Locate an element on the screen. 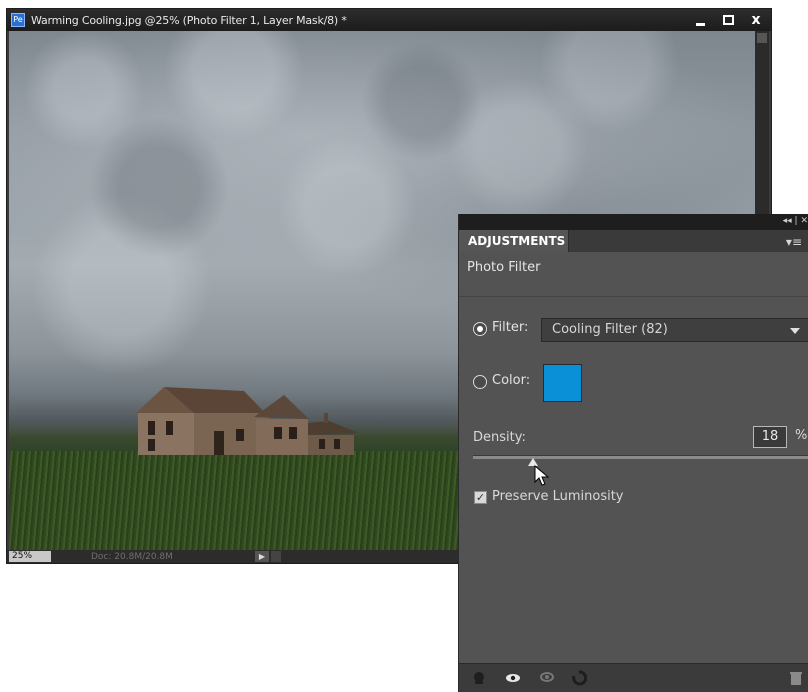  preserve-luminosity-checkbox: ✓ is located at coordinates (480, 497).